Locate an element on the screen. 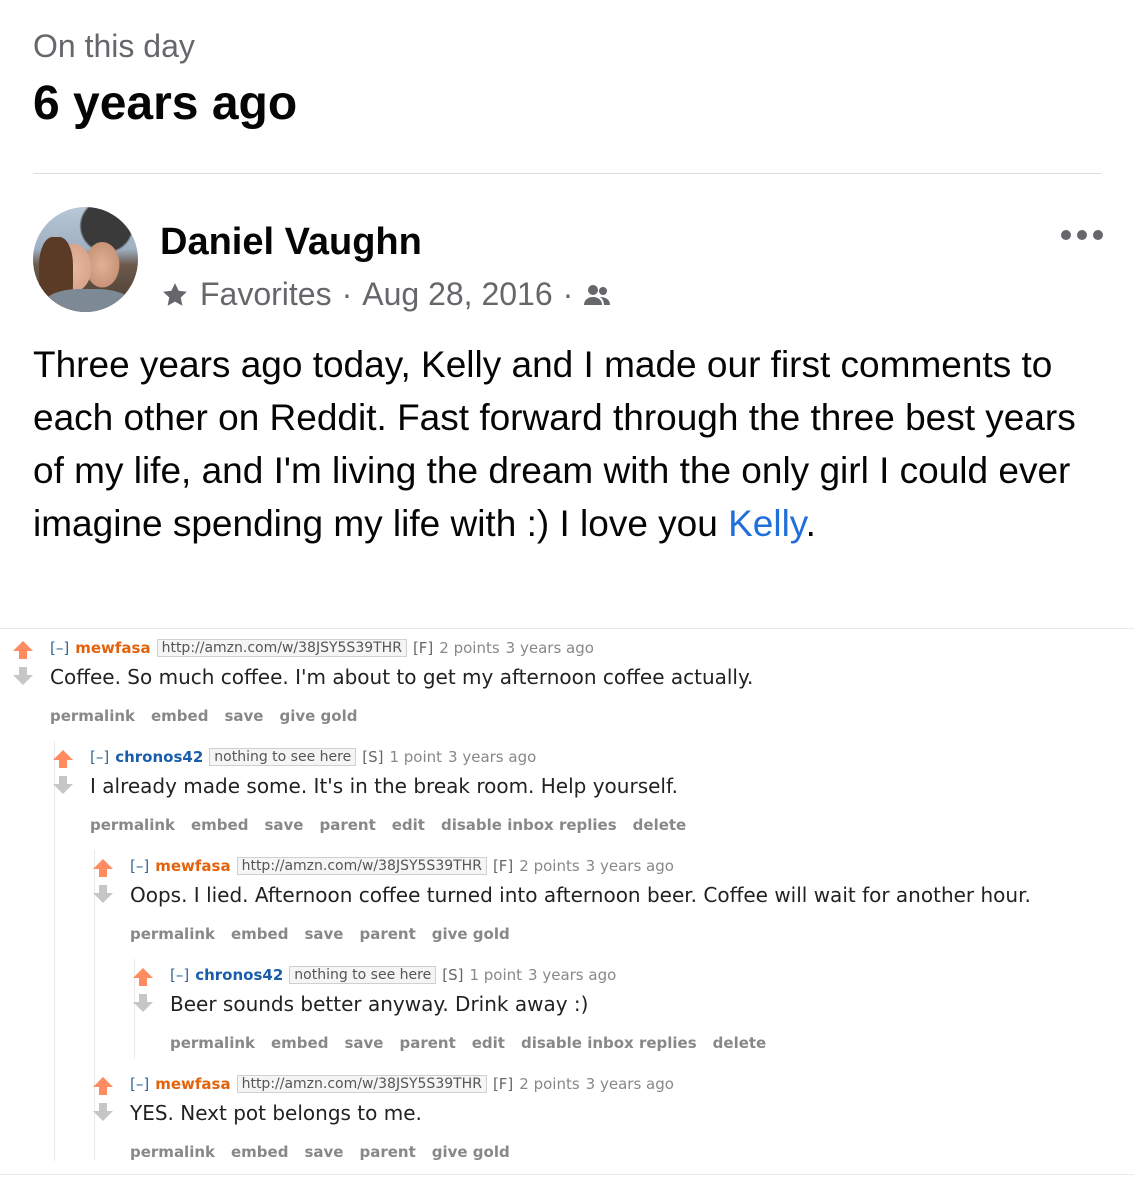 This screenshot has width=1134, height=1200. post-date: Aug 28, 2016 is located at coordinates (457, 294).